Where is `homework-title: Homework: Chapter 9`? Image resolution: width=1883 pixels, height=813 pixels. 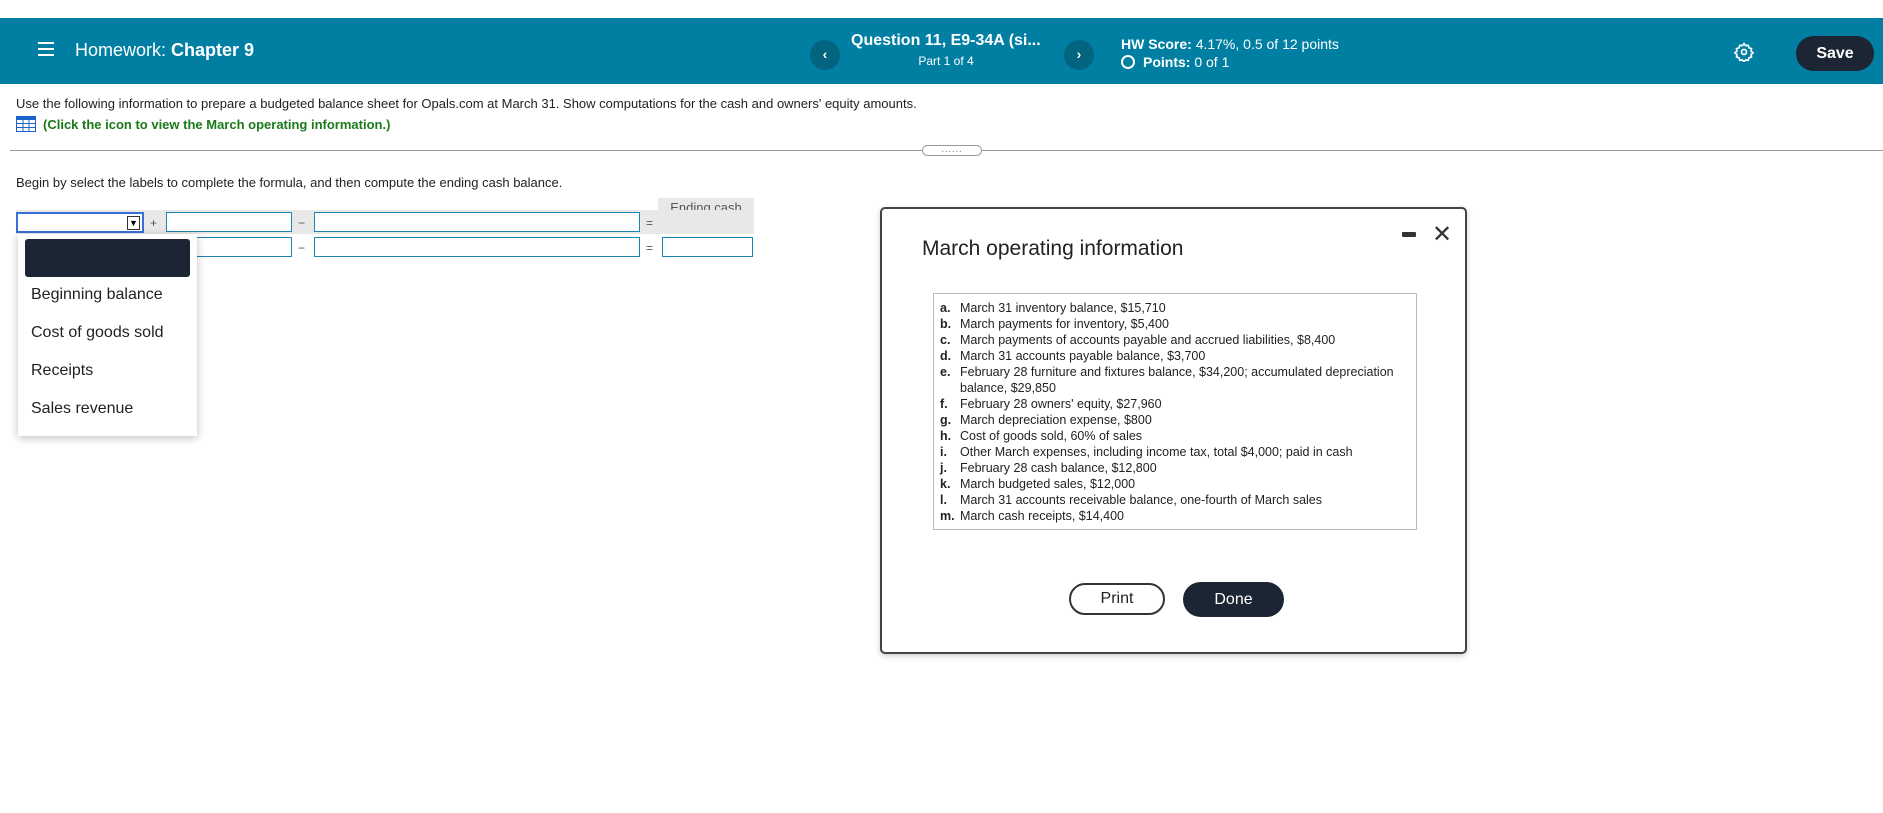
homework-title: Homework: Chapter 9 is located at coordinates (164, 50).